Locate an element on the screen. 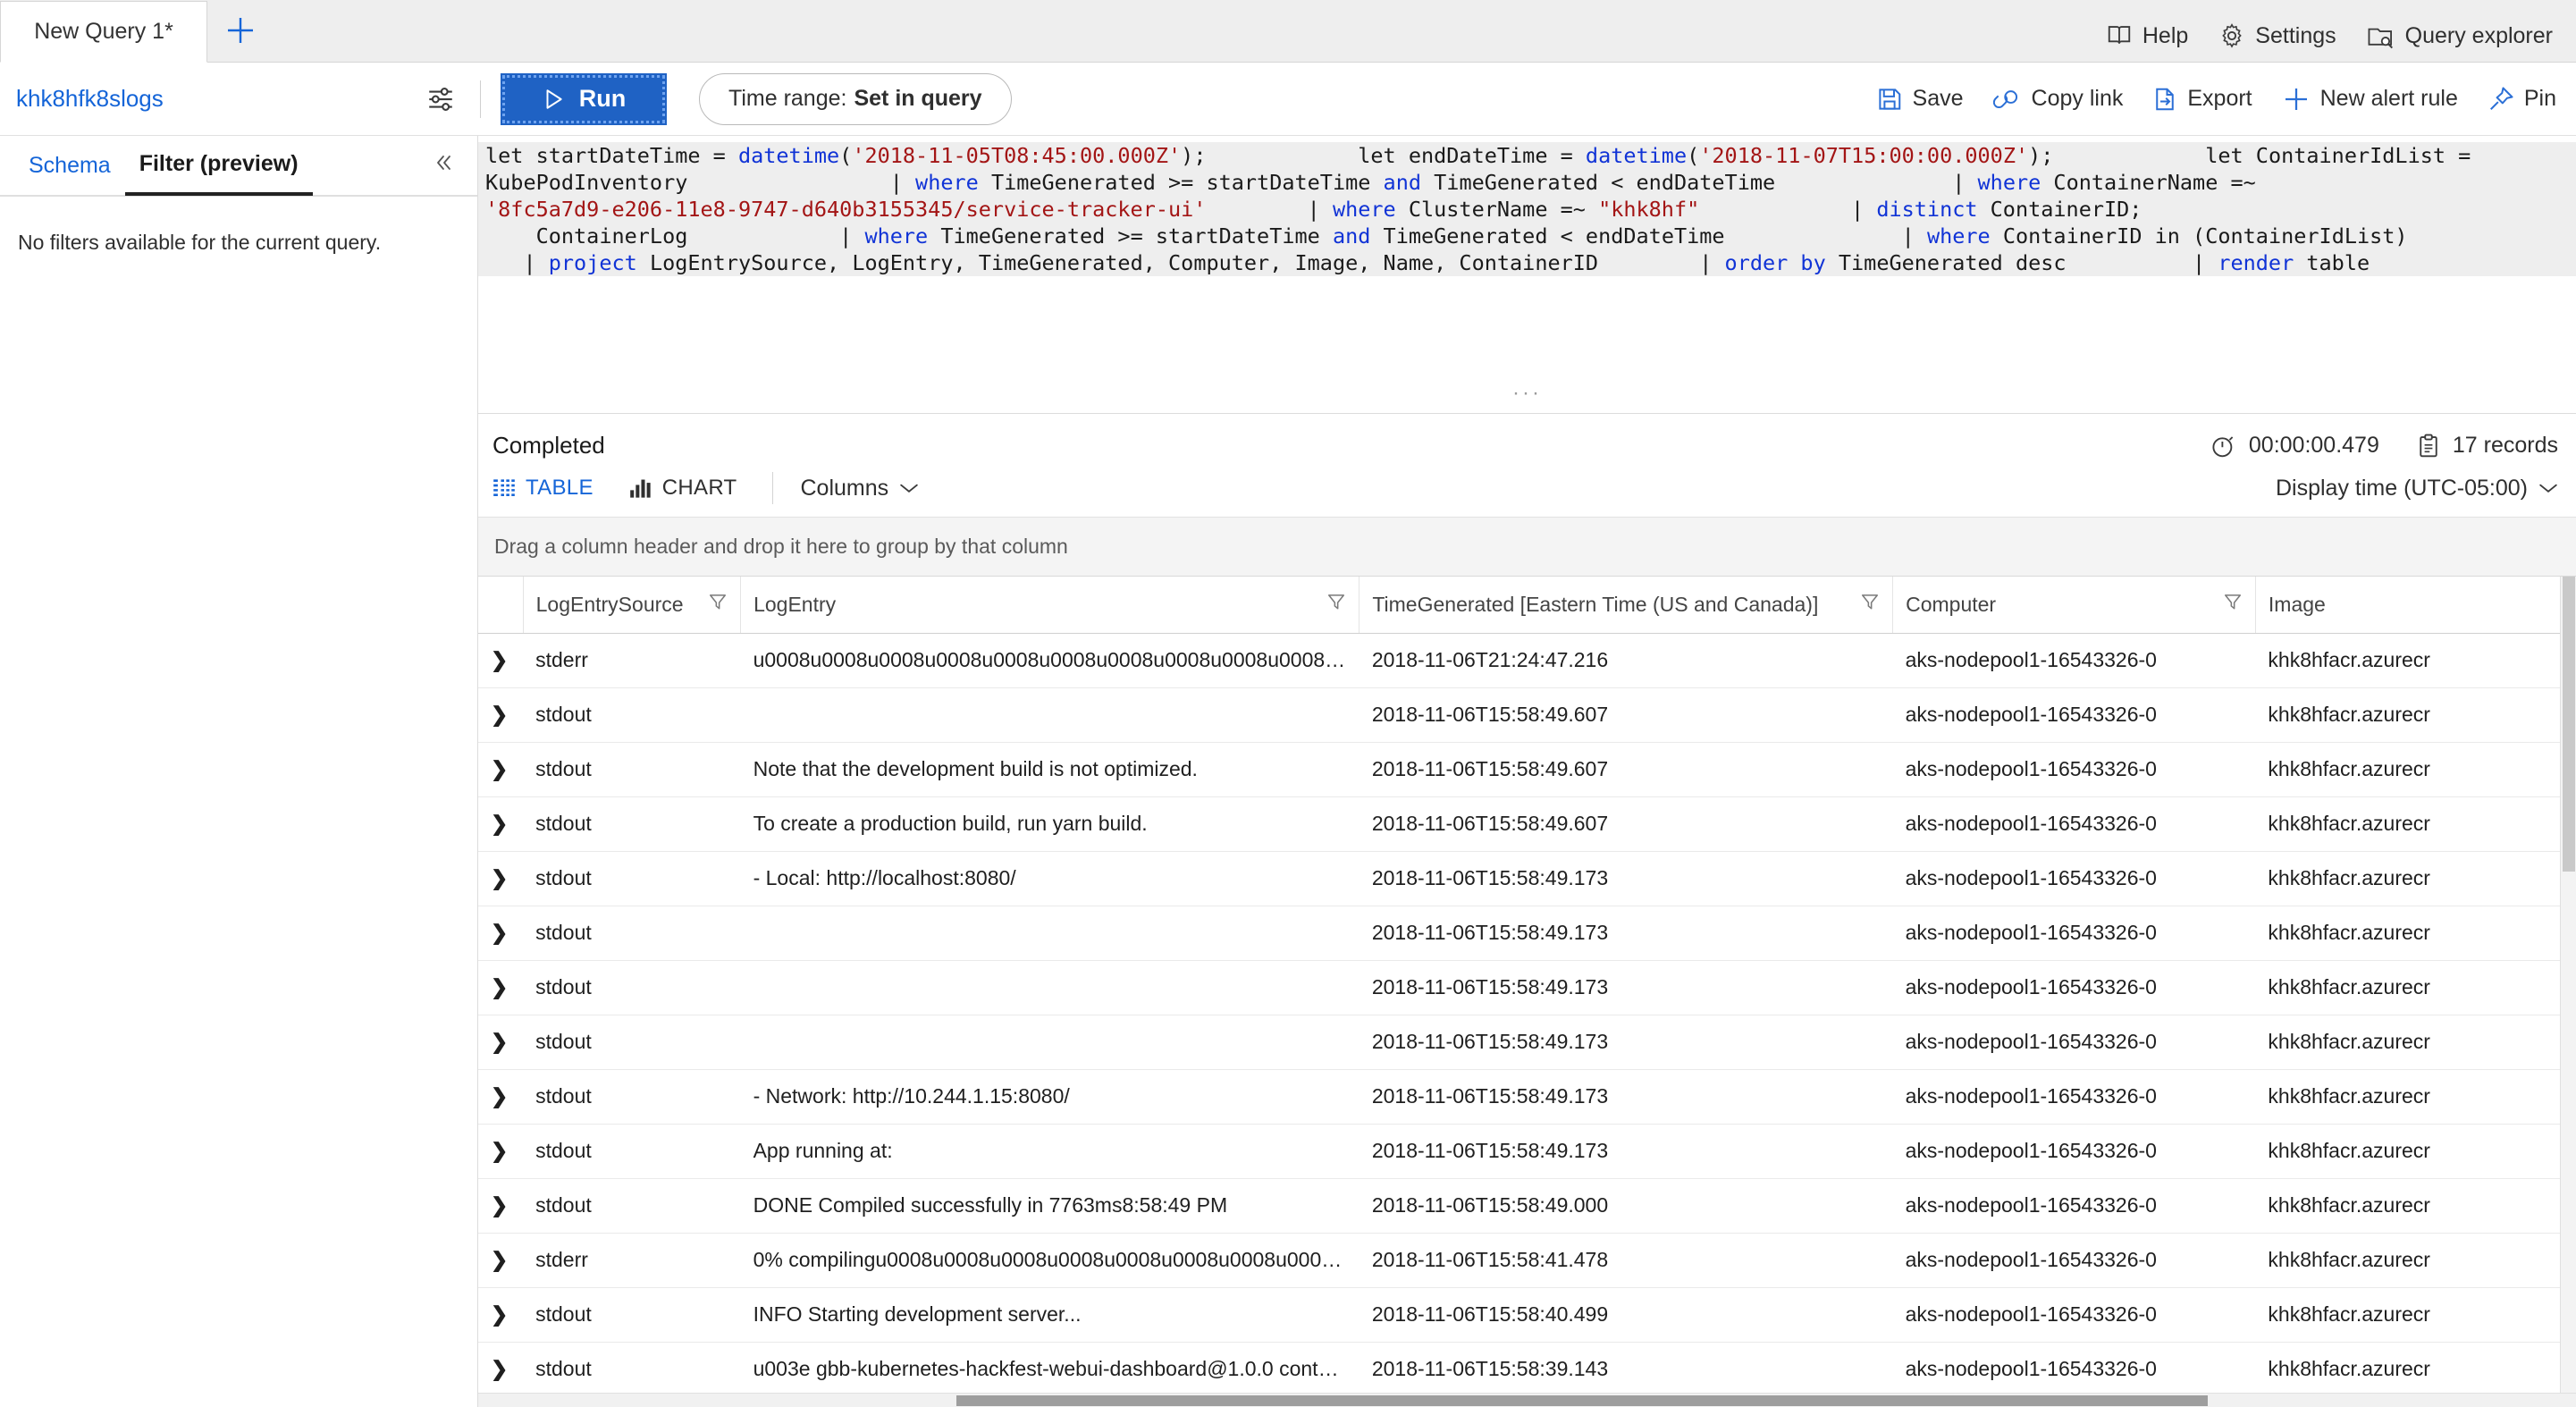  tab-schema: Schema is located at coordinates (70, 165).